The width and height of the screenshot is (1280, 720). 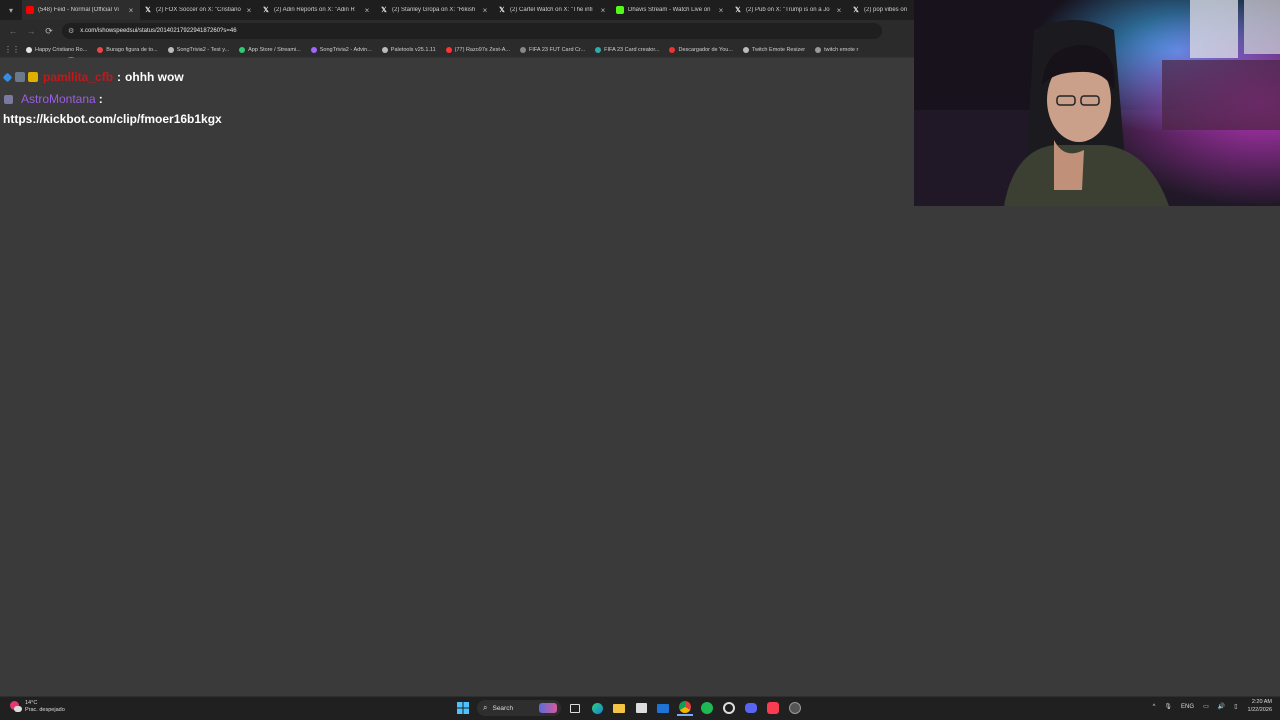 I want to click on tab-title: (2) Cartel Watch on X: "The infi, so click(x=551, y=10).